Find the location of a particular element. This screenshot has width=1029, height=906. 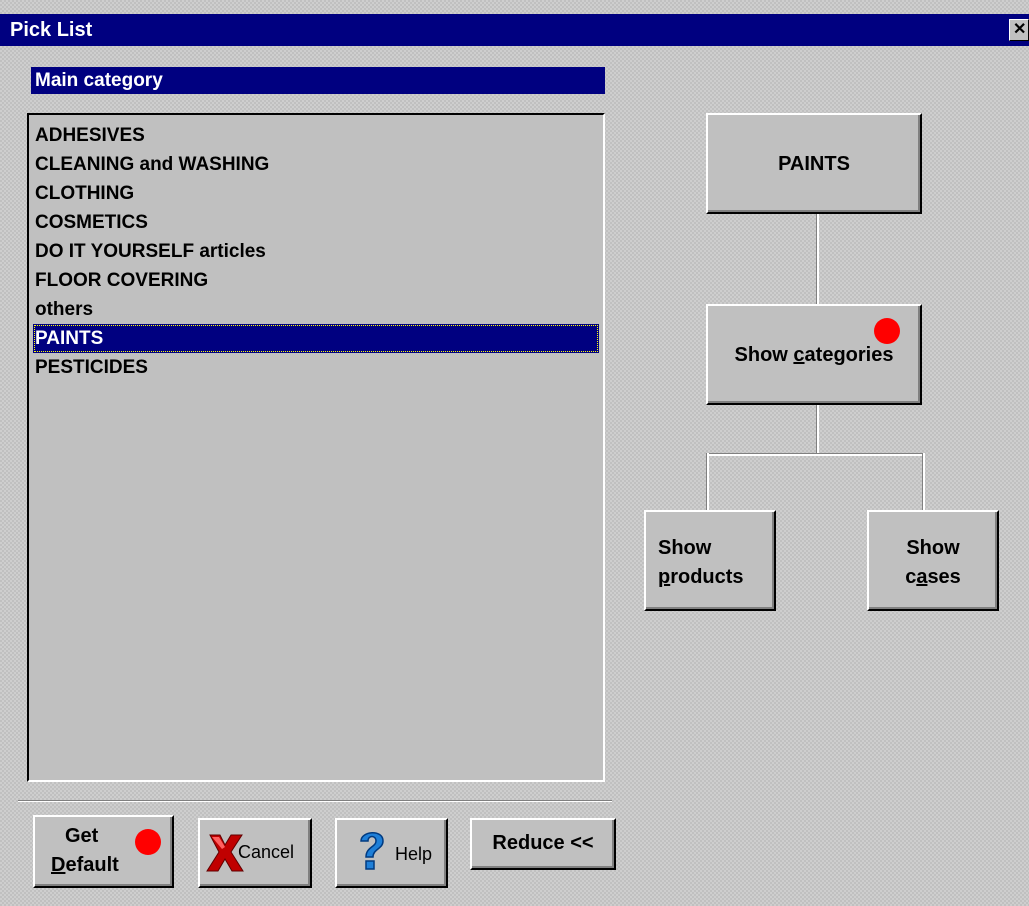

list-item: CLEANING and WASHING is located at coordinates (316, 164).